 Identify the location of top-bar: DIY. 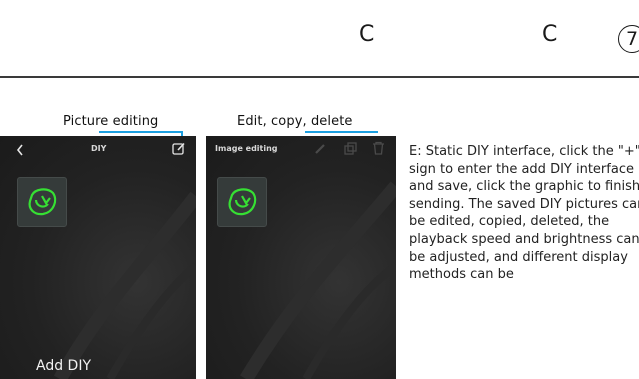
(98, 150).